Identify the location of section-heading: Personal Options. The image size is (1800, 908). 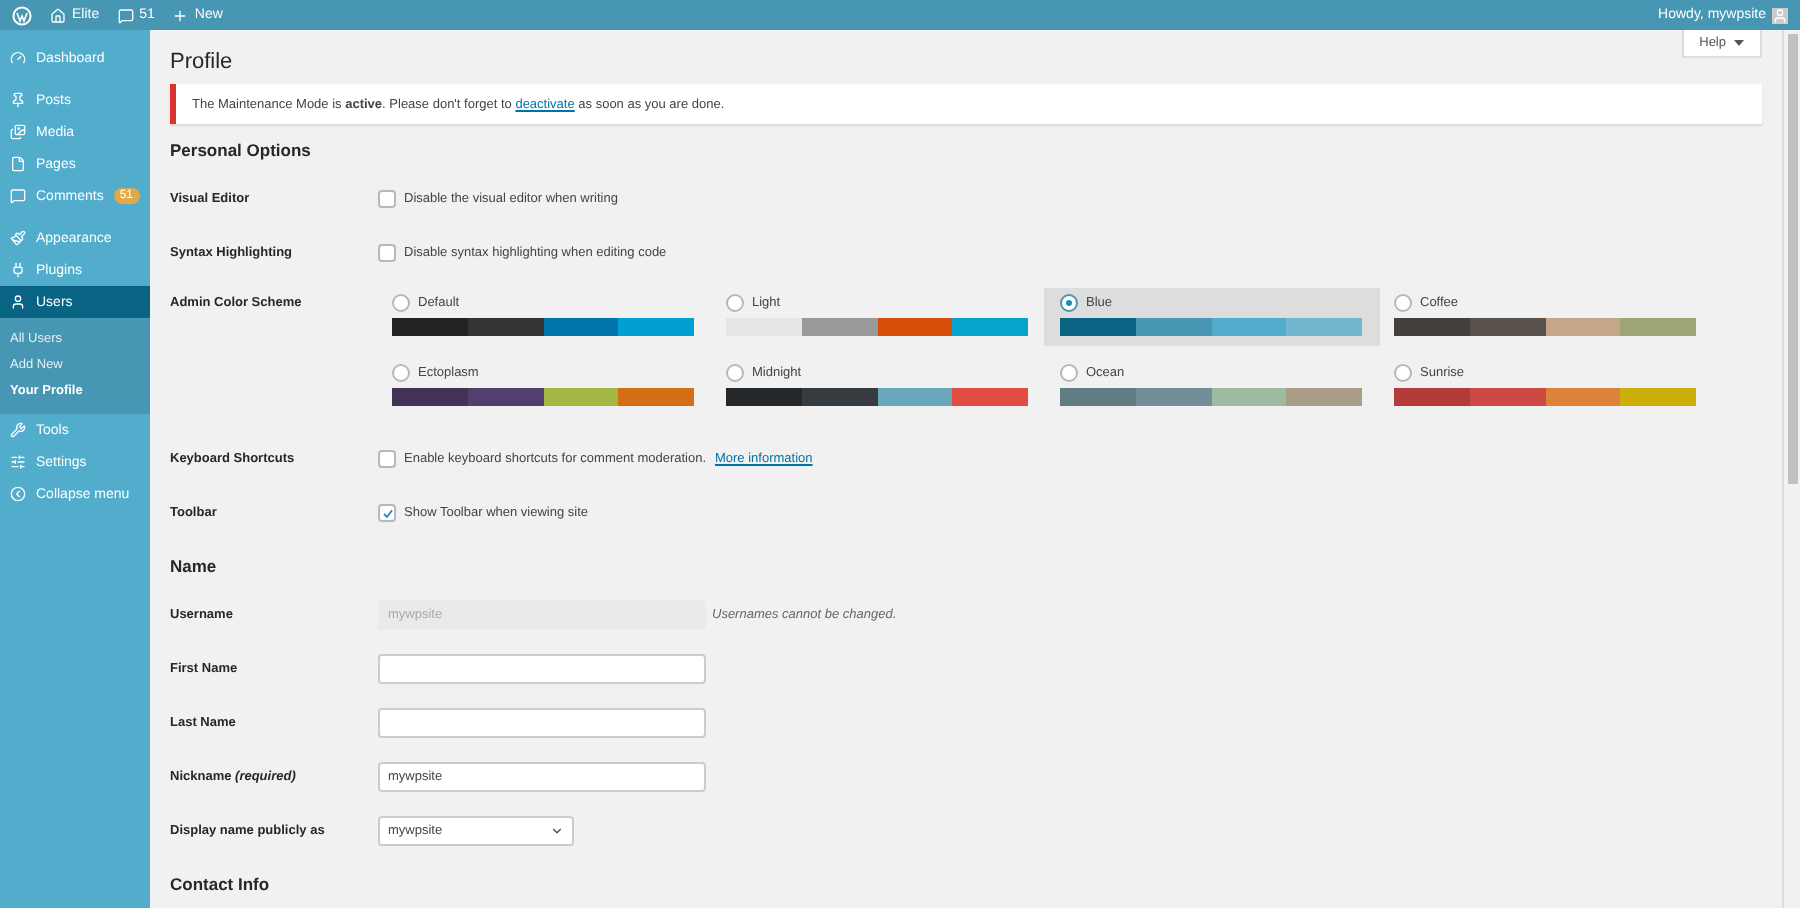
(241, 150).